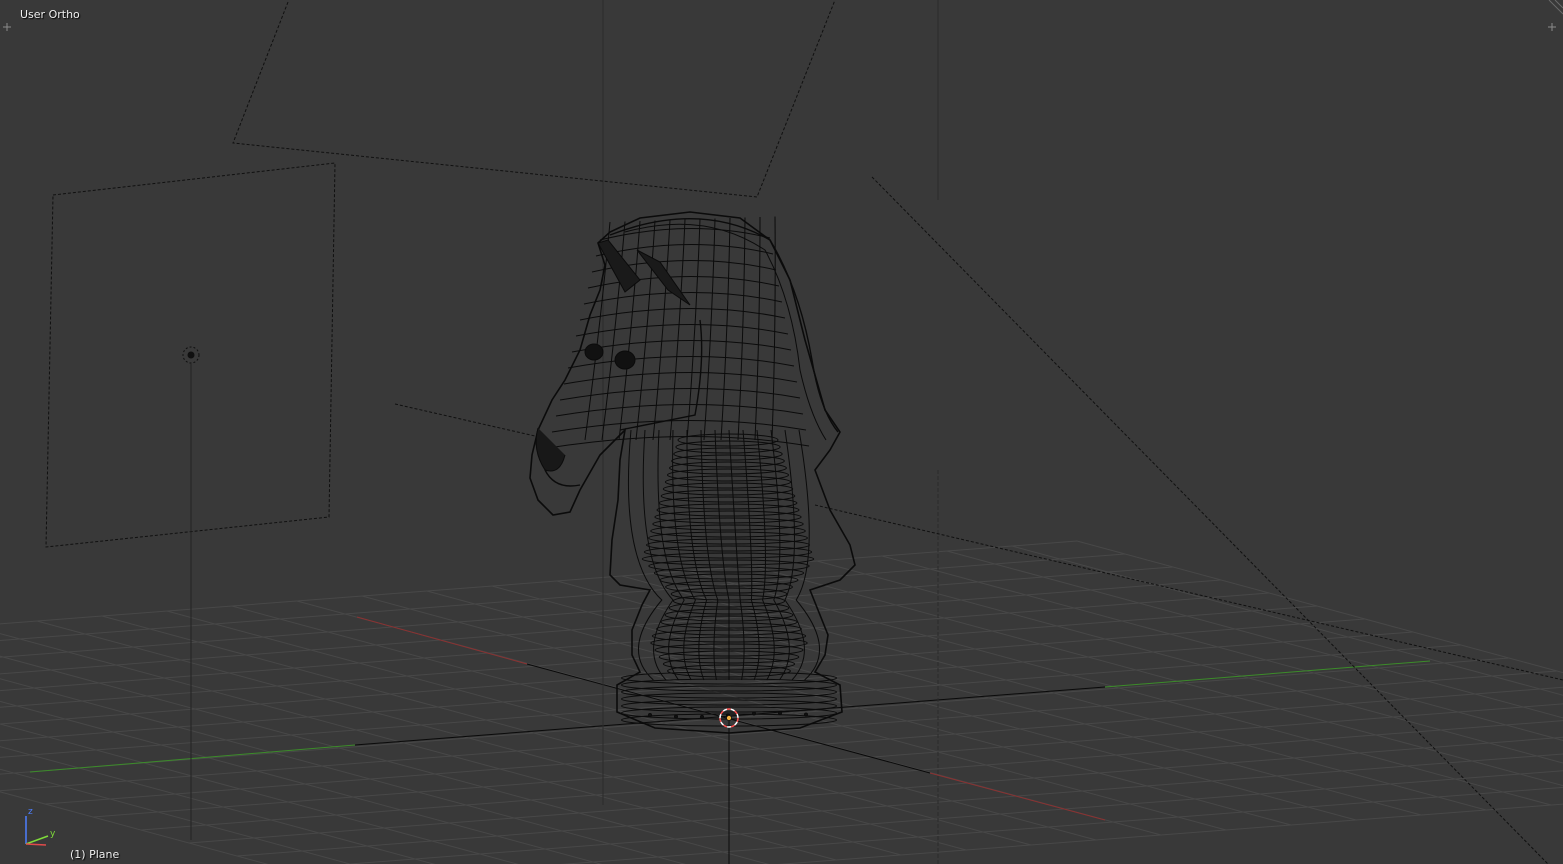  I want to click on axis-y-label: y, so click(53, 834).